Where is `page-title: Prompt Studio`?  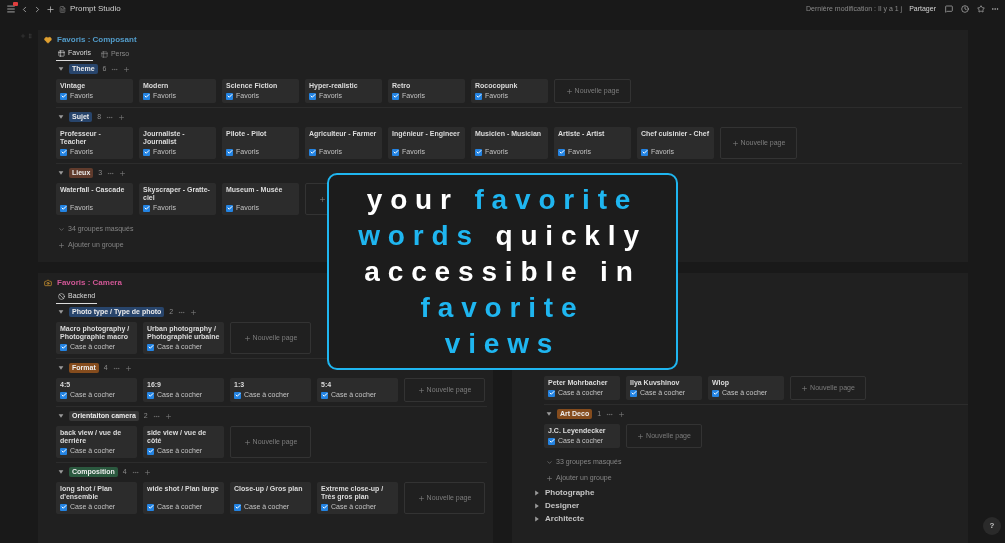 page-title: Prompt Studio is located at coordinates (95, 9).